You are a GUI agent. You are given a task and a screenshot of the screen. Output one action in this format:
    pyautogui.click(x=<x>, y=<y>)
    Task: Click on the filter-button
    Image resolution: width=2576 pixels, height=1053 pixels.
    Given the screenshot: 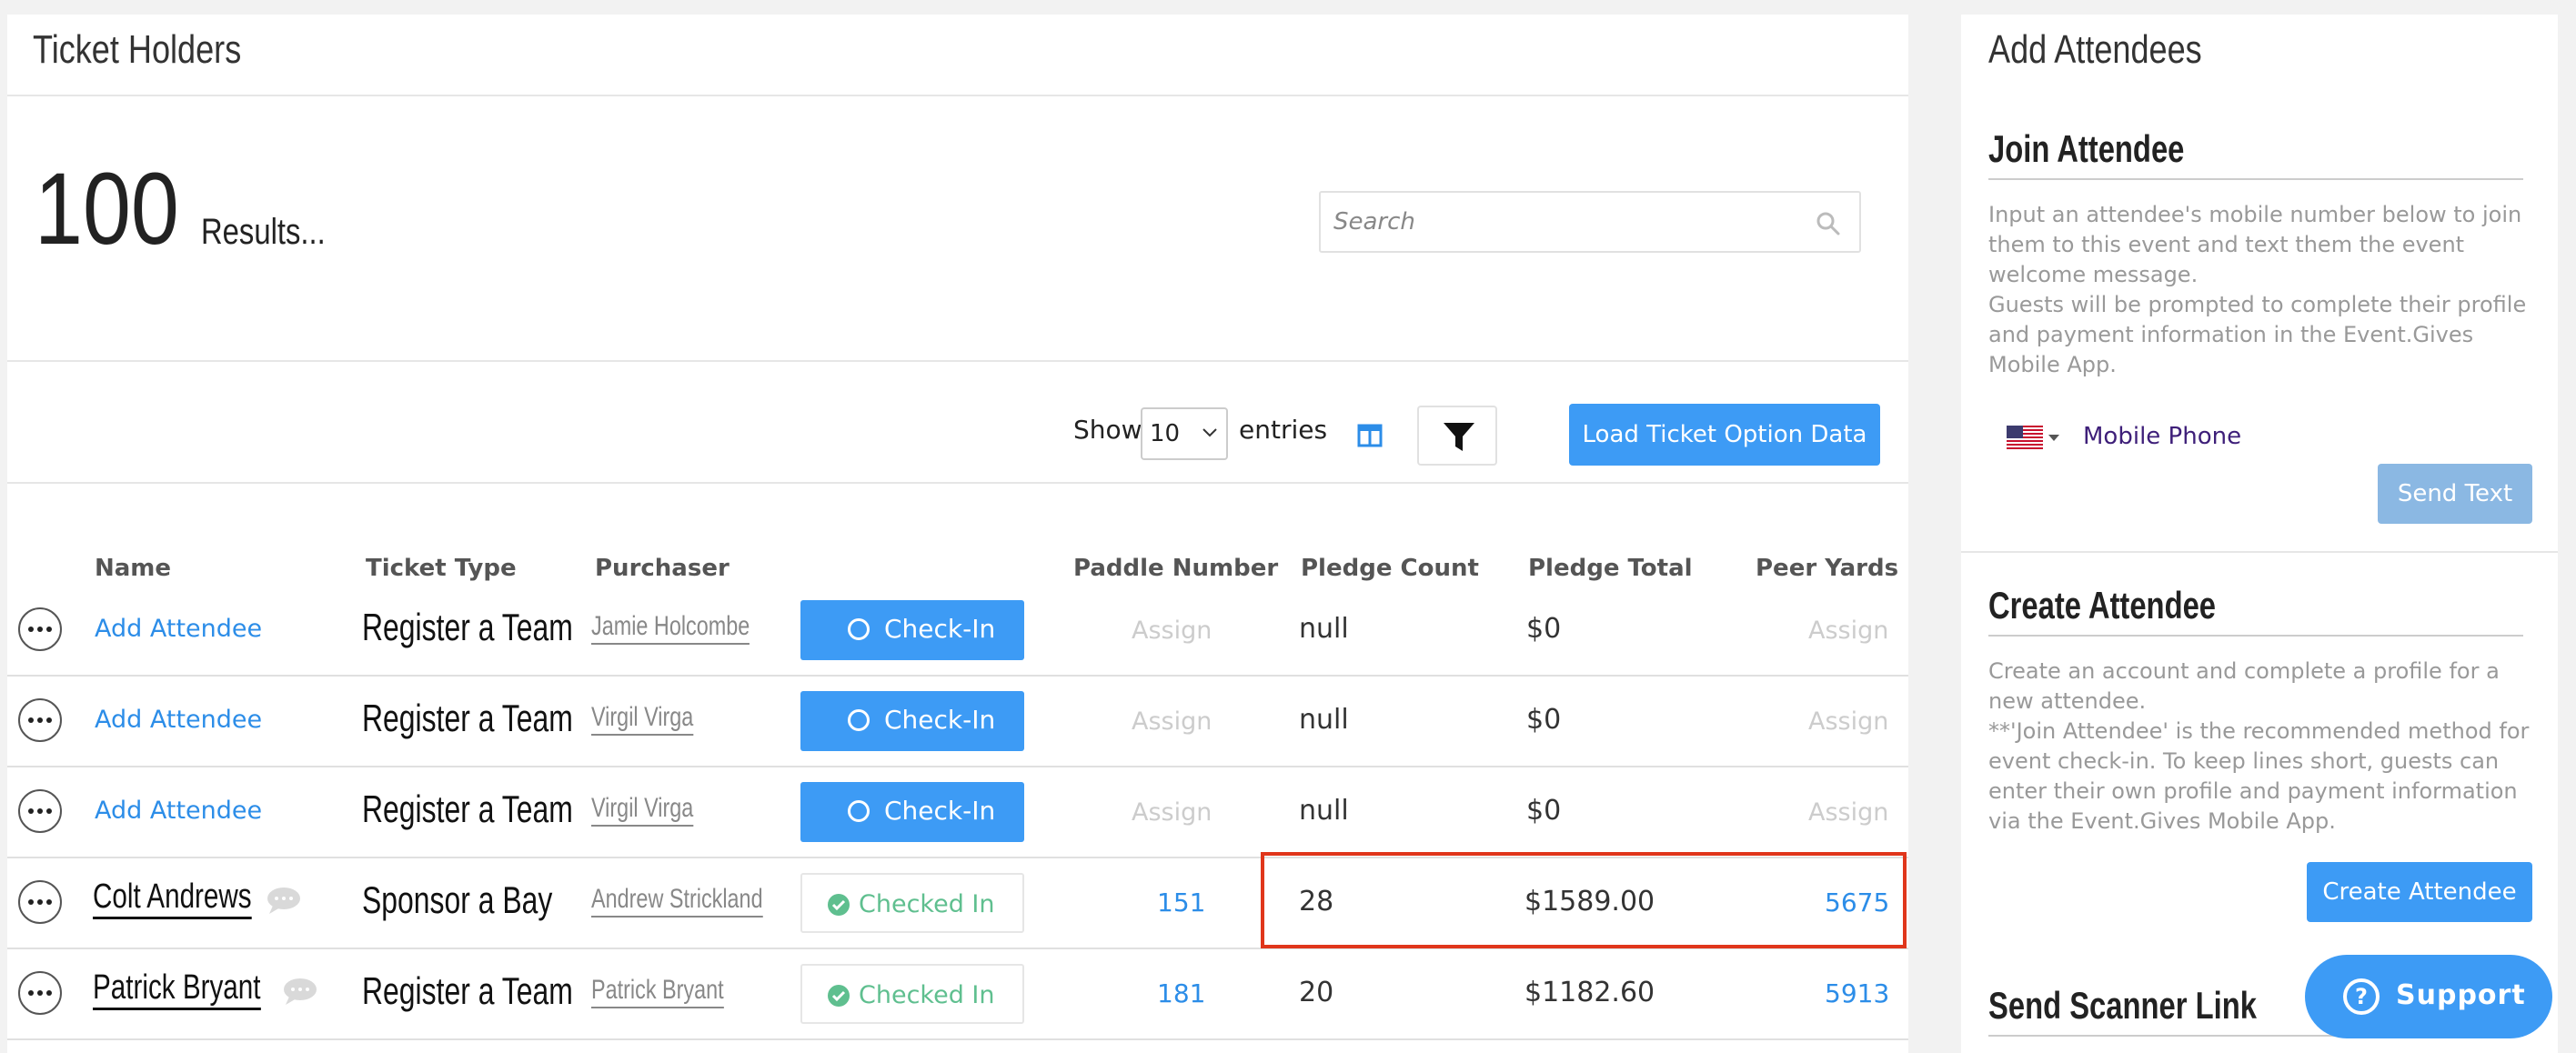 What is the action you would take?
    pyautogui.click(x=1457, y=436)
    